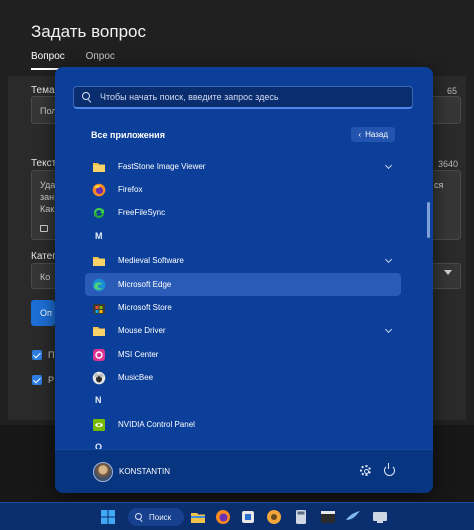  I want to click on gear-icon, so click(365, 470).